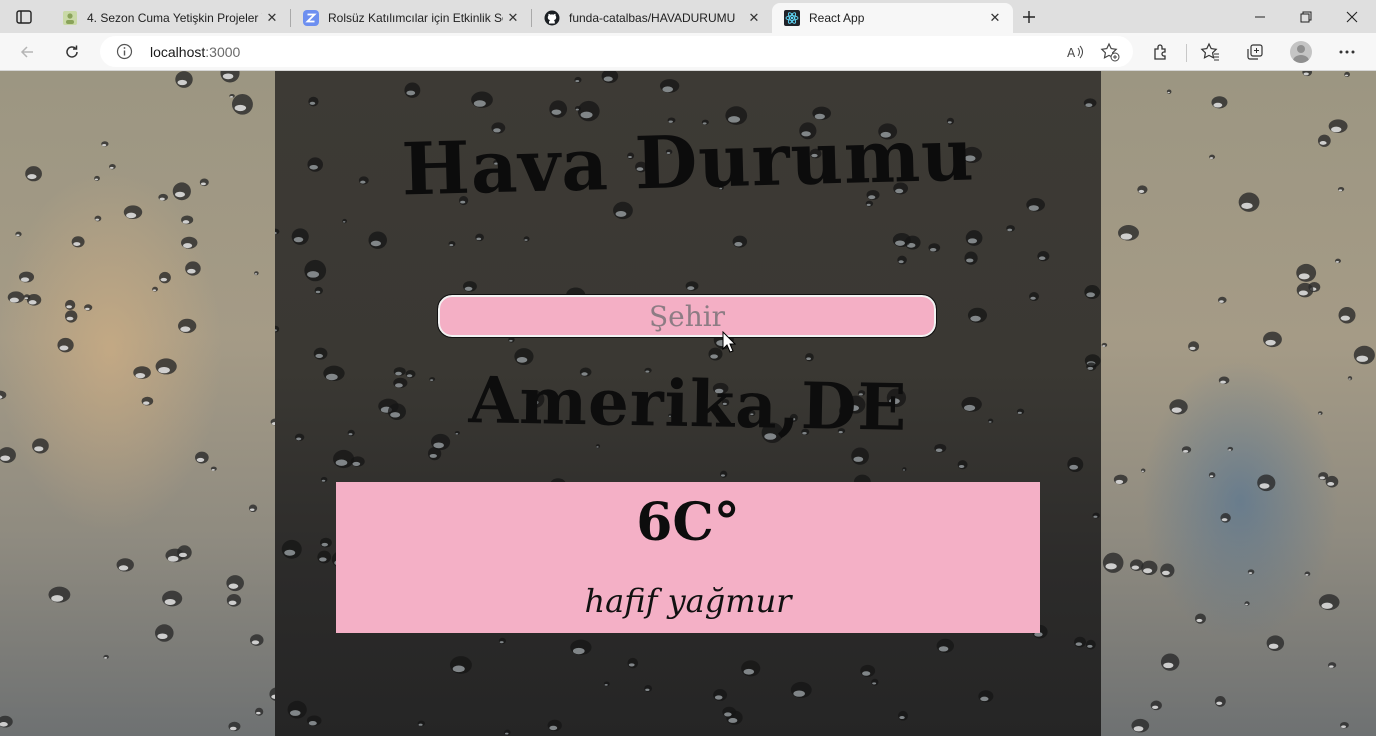  What do you see at coordinates (552, 18) in the screenshot?
I see `github-icon` at bounding box center [552, 18].